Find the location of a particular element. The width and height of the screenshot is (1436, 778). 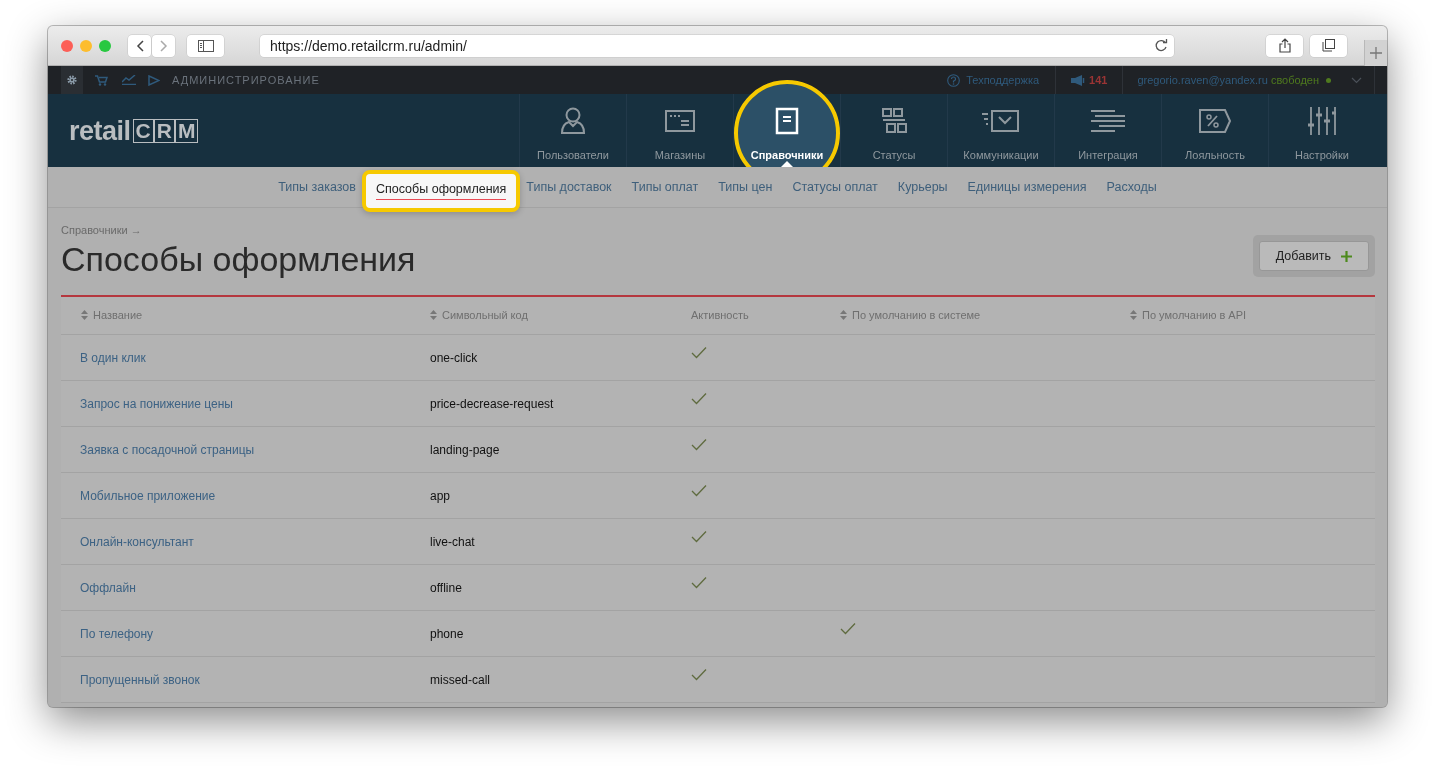

subnav-tab: Расходы is located at coordinates (1131, 187).